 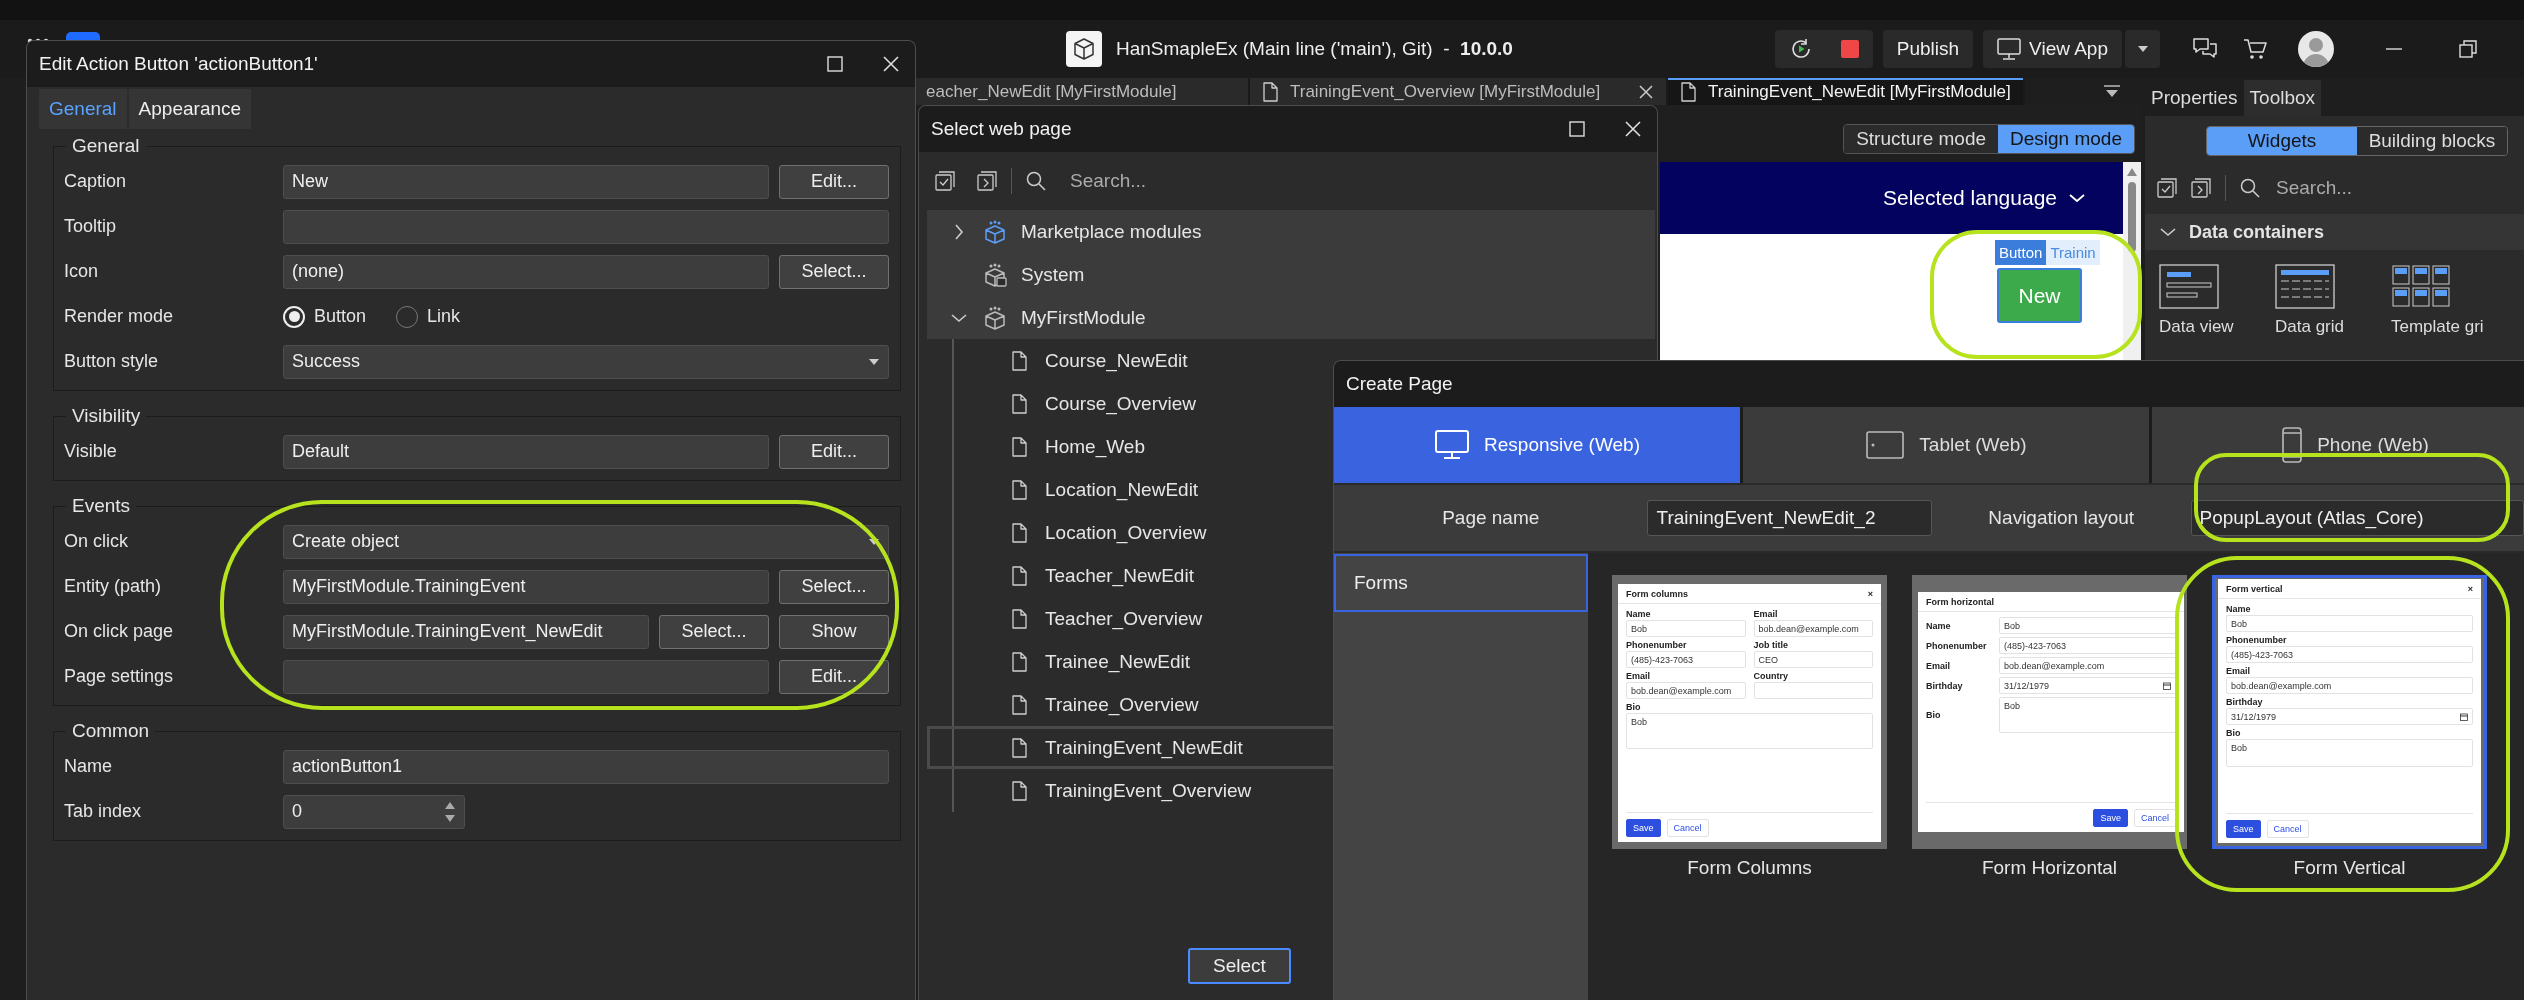 I want to click on radio-option: Link, so click(x=428, y=316).